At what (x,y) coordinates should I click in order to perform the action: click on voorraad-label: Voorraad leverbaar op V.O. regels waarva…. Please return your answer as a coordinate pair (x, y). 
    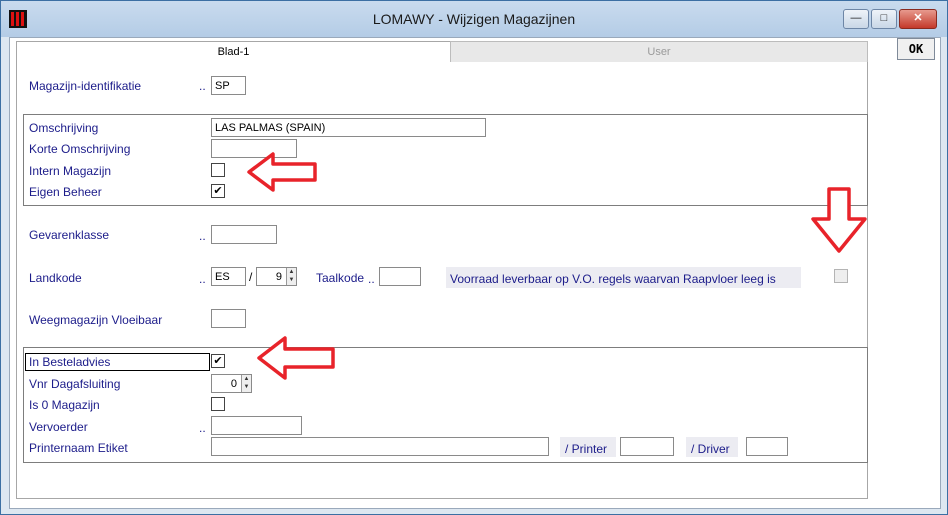
    Looking at the image, I should click on (613, 279).